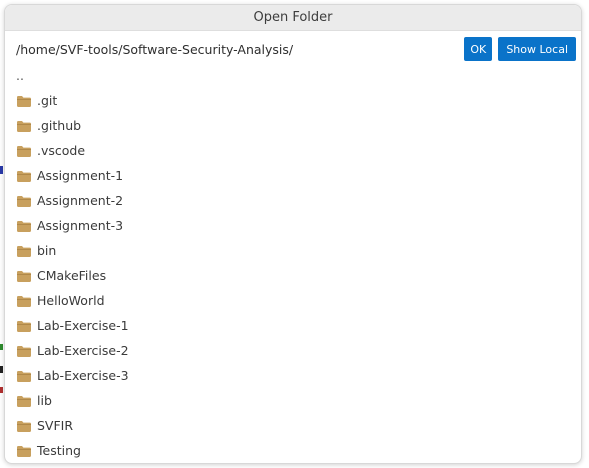 The image size is (589, 468). What do you see at coordinates (80, 200) in the screenshot?
I see `folder-name: Assignment-2` at bounding box center [80, 200].